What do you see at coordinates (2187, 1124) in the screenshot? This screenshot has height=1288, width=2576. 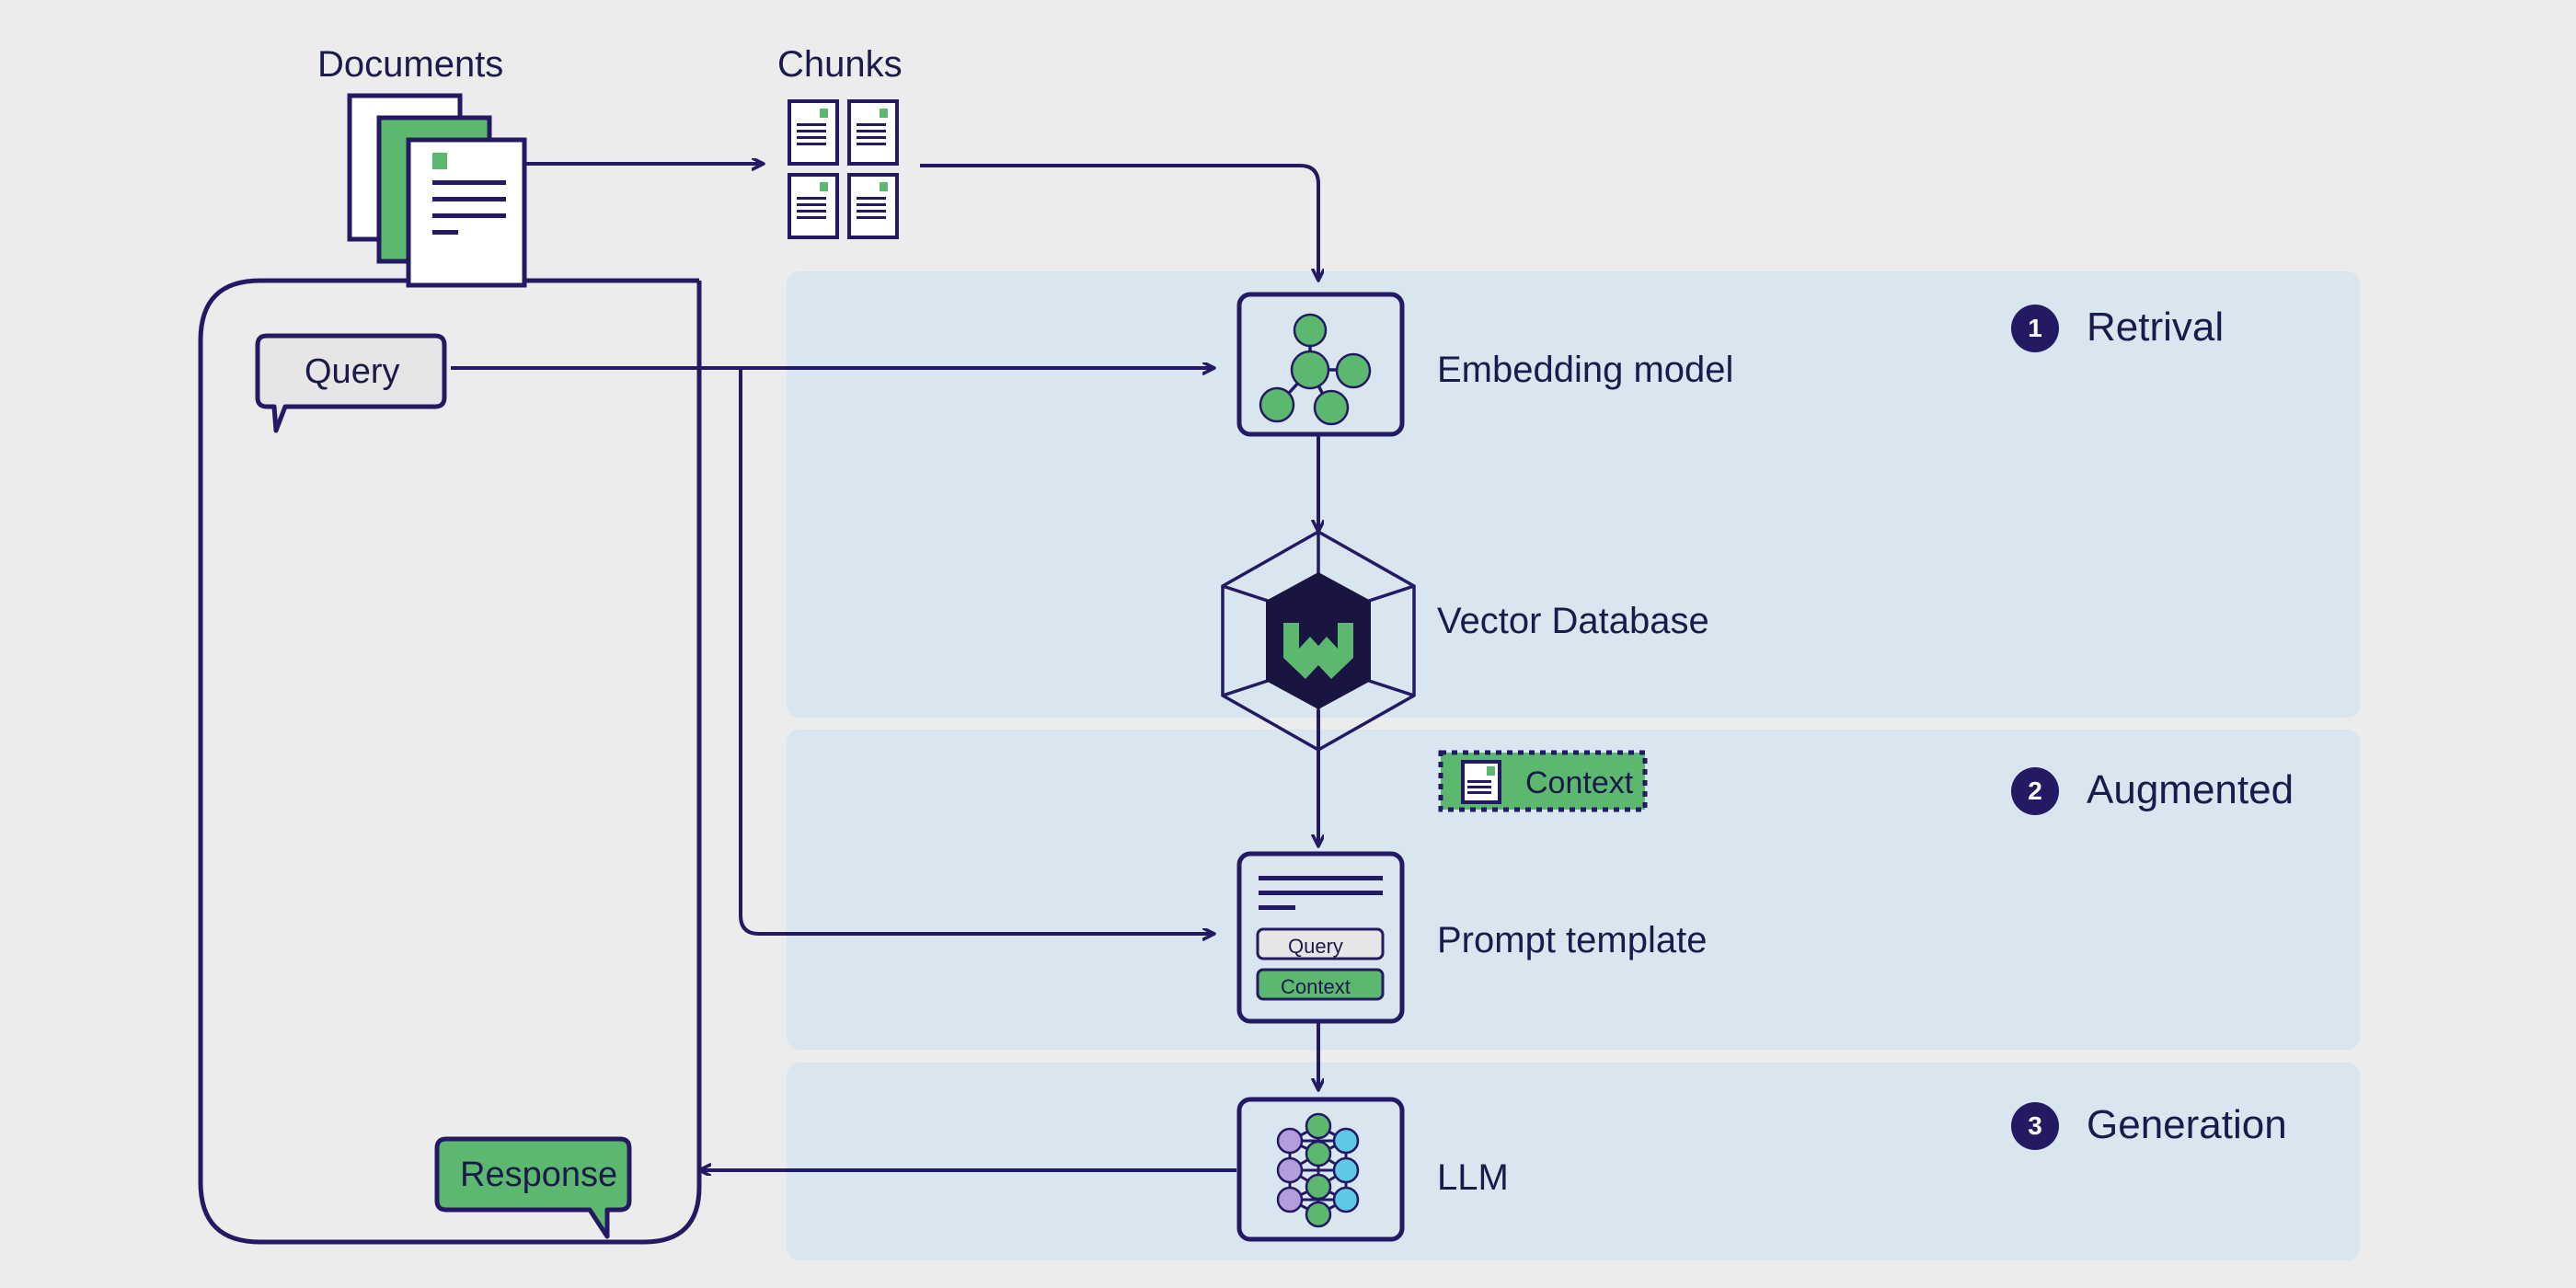 I see `stage-label-generation: Generation` at bounding box center [2187, 1124].